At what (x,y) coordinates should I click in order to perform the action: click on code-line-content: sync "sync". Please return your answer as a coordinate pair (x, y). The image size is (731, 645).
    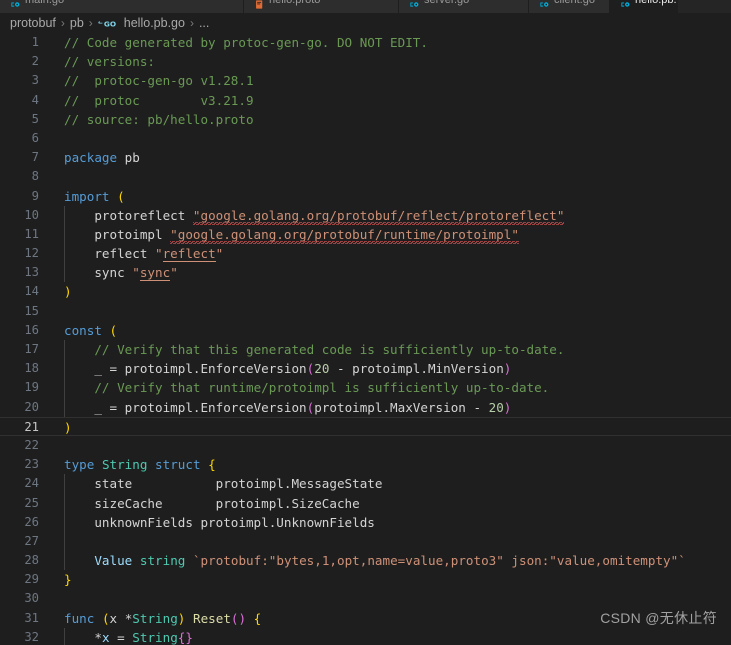
    Looking at the image, I should click on (389, 273).